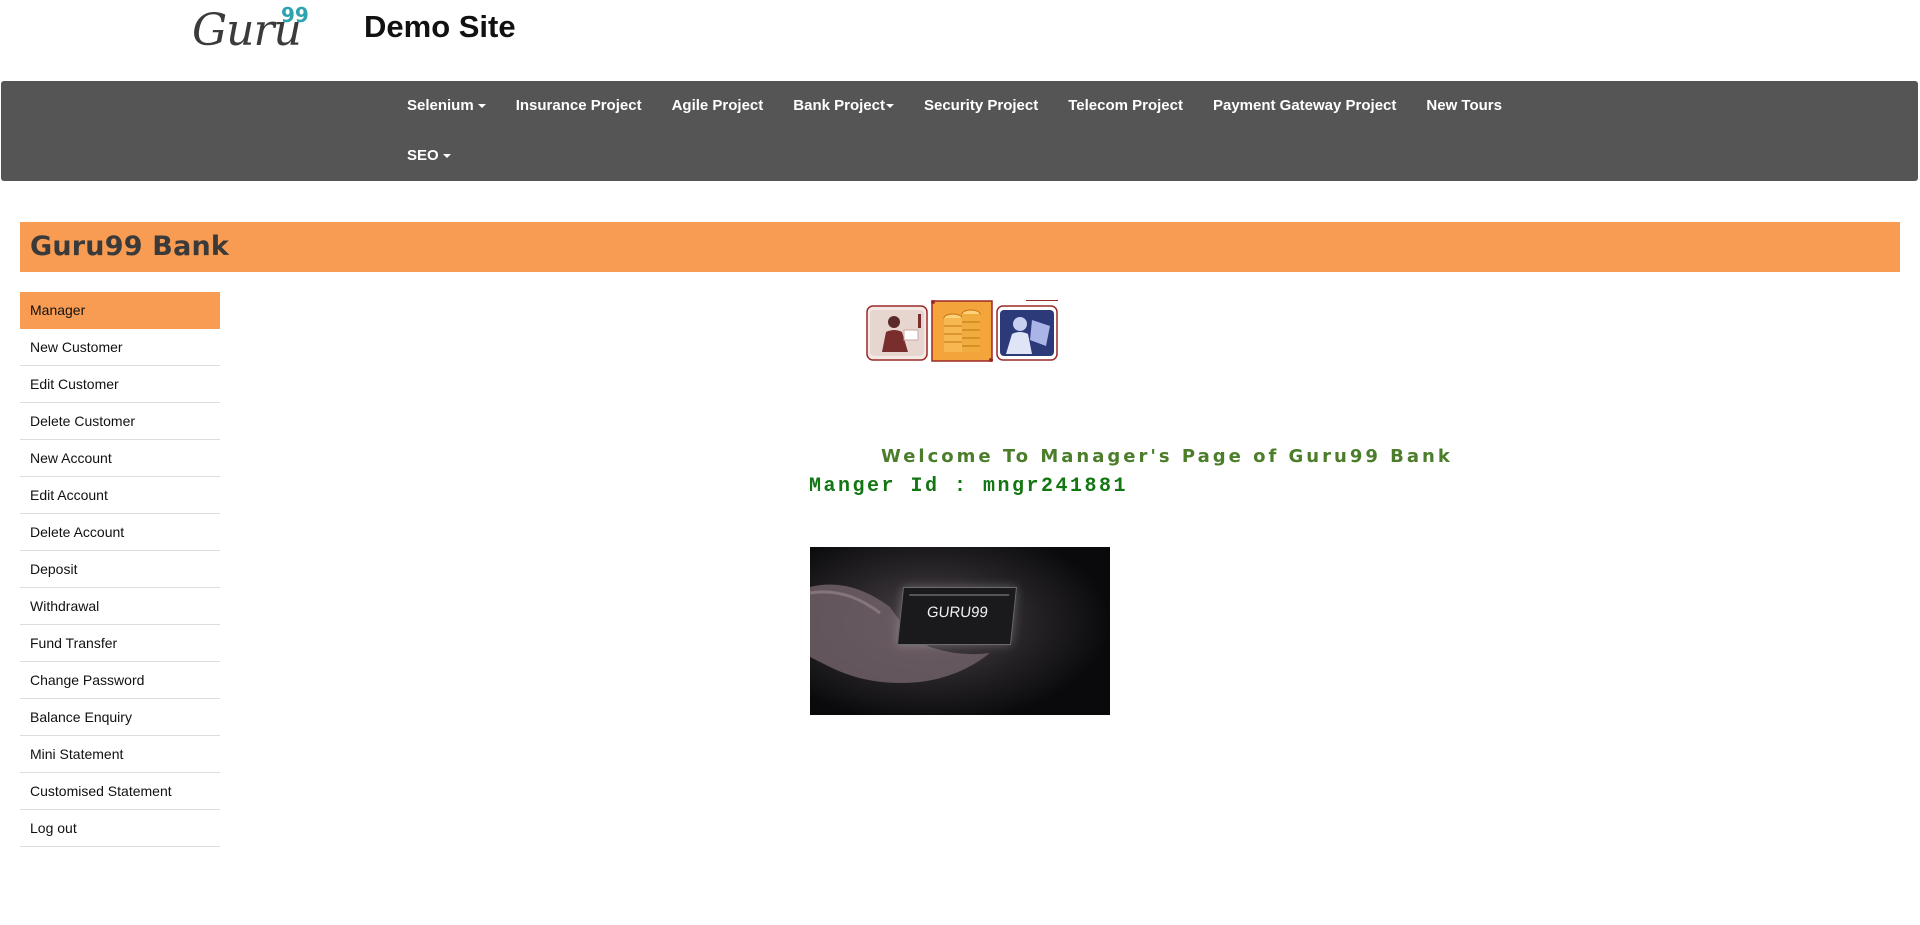 This screenshot has width=1920, height=925. Describe the element at coordinates (1167, 456) in the screenshot. I see `welcome-message: Welcome To Manager's Page of Guru99 Bank` at that location.